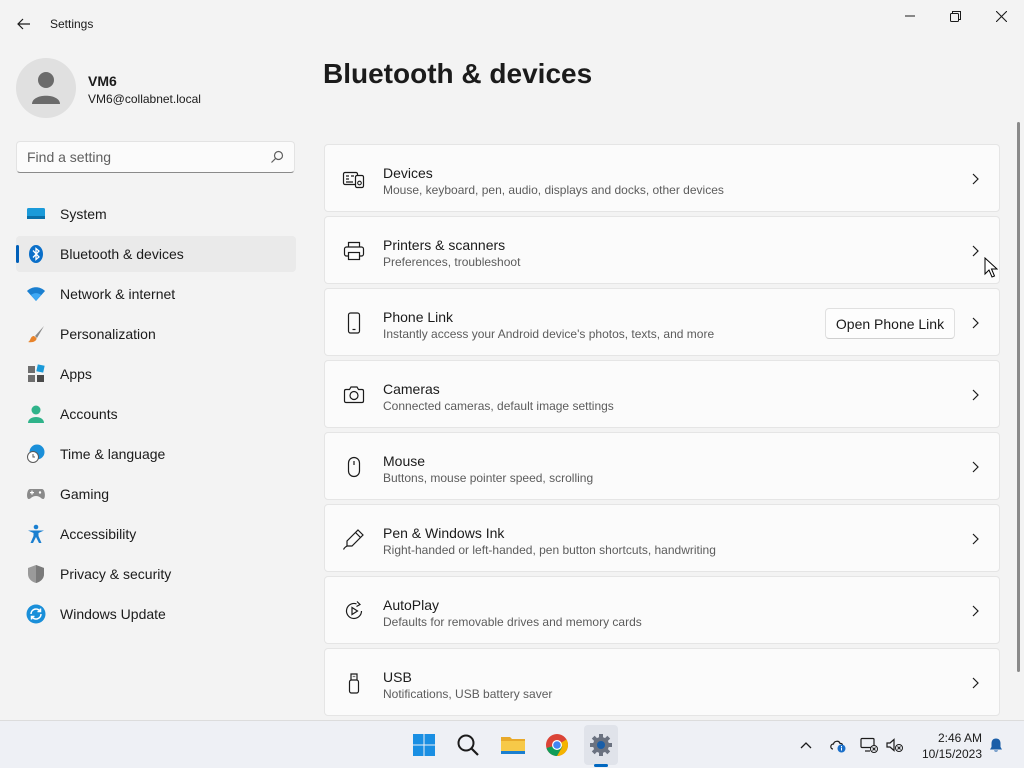  Describe the element at coordinates (512, 24) in the screenshot. I see `title-bar: Settings` at that location.